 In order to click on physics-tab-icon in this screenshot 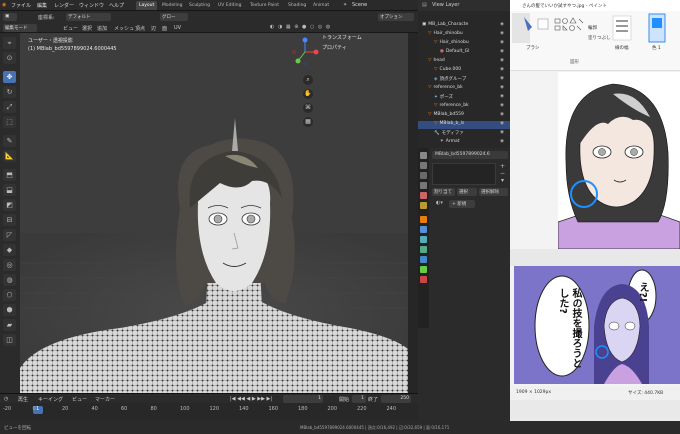, I will do `click(423, 249)`.